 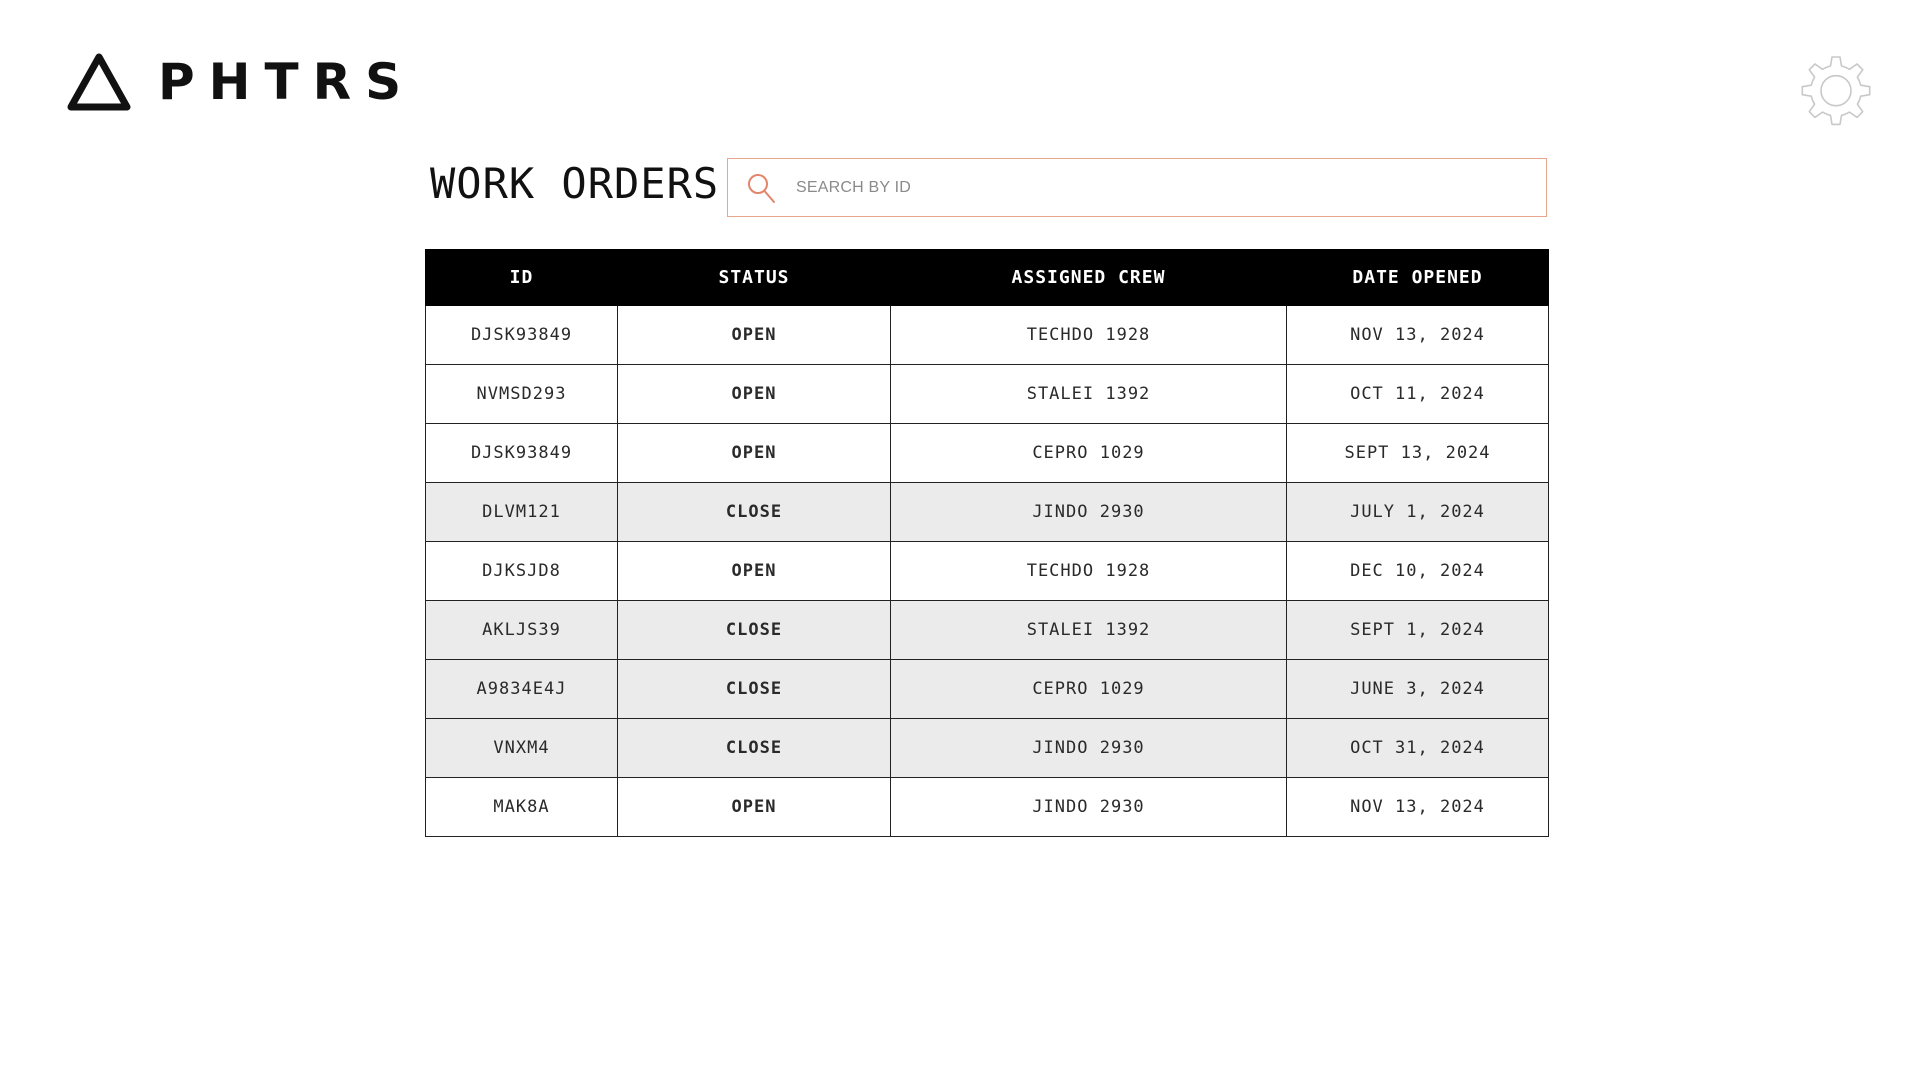 What do you see at coordinates (1146, 187) in the screenshot?
I see `search-input` at bounding box center [1146, 187].